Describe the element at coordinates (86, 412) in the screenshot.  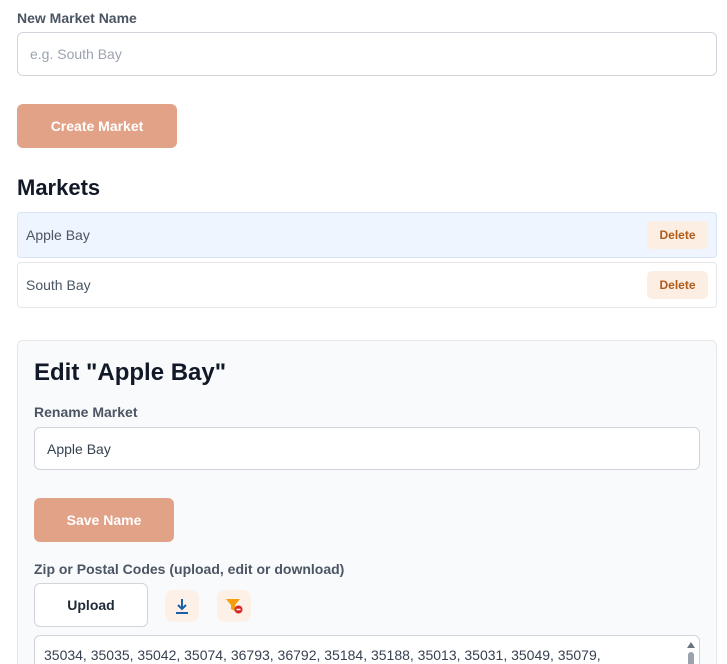
I see `rename-label: Rename Market` at that location.